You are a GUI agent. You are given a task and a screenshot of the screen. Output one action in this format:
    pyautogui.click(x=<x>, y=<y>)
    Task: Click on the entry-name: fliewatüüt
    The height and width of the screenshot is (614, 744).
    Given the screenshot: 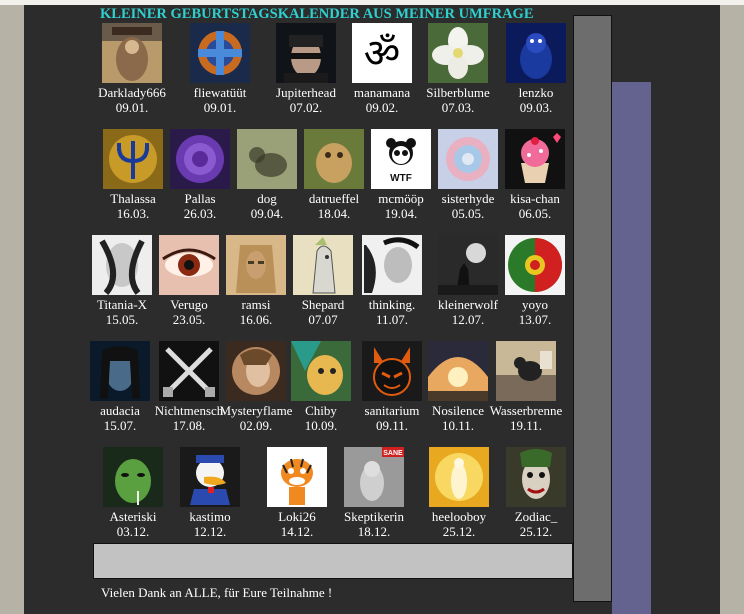 What is the action you would take?
    pyautogui.click(x=220, y=92)
    